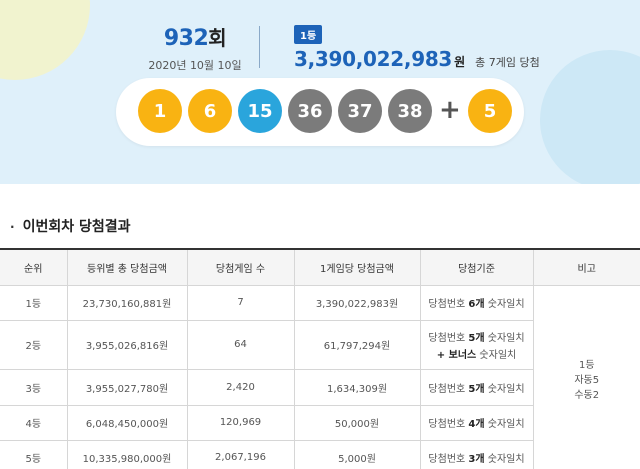  I want to click on first-prize-info: 1등 3,390,022,983 원 총 7게임 당첨, so click(417, 47).